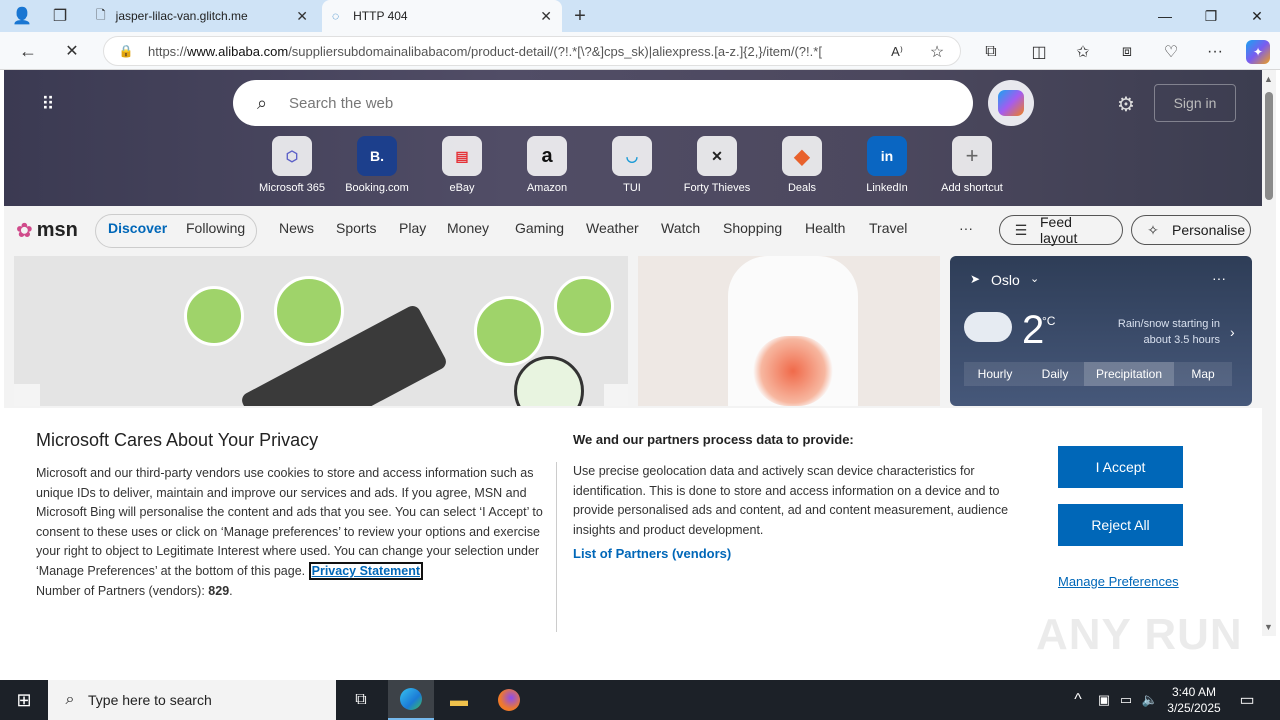 The height and width of the screenshot is (720, 1280). I want to click on split-screen-icon: ◫, so click(1039, 52).